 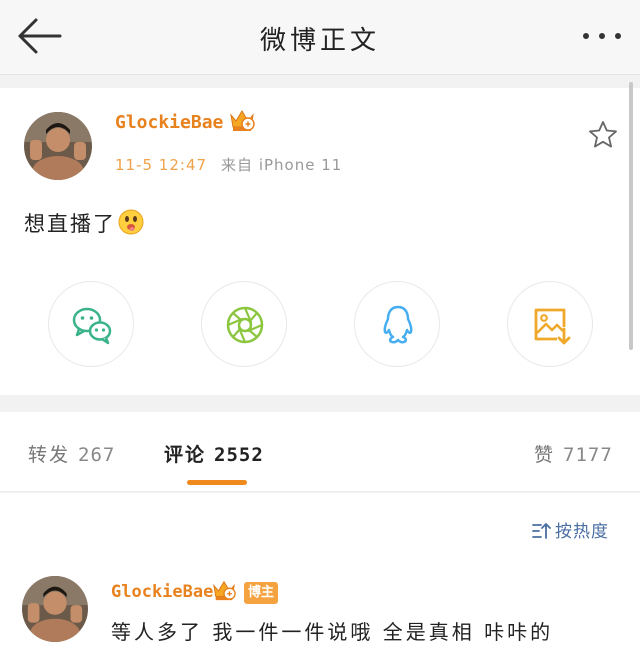 What do you see at coordinates (97, 455) in the screenshot?
I see `tab-reposts-count: 267` at bounding box center [97, 455].